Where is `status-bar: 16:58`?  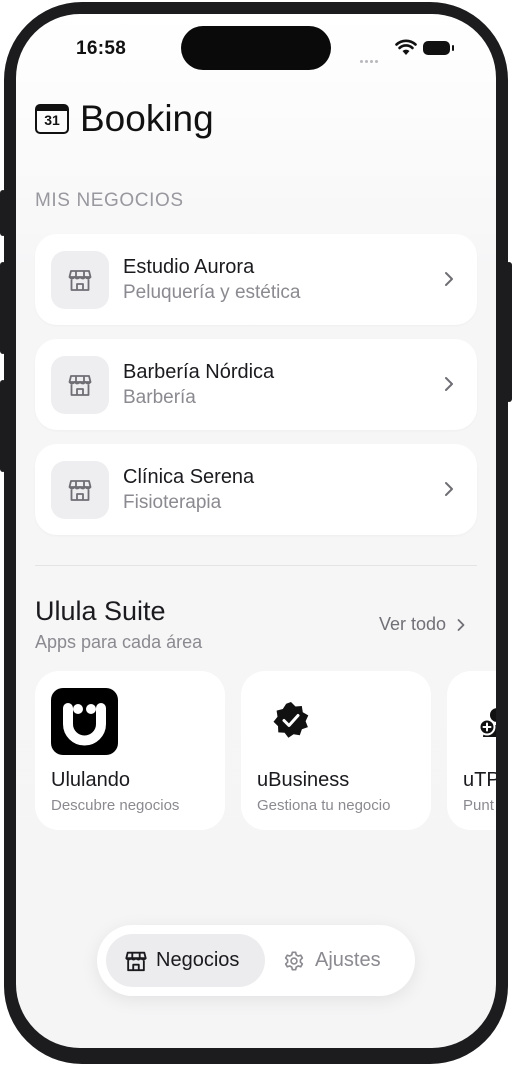 status-bar: 16:58 is located at coordinates (256, 49).